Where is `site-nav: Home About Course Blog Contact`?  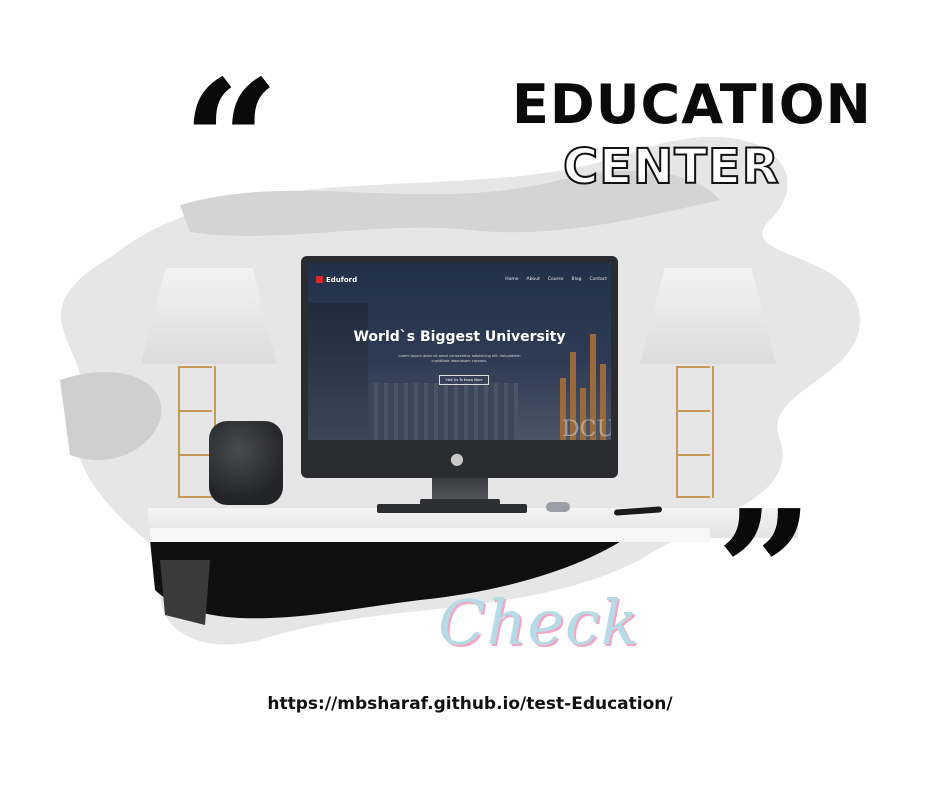
site-nav: Home About Course Blog Contact is located at coordinates (556, 279).